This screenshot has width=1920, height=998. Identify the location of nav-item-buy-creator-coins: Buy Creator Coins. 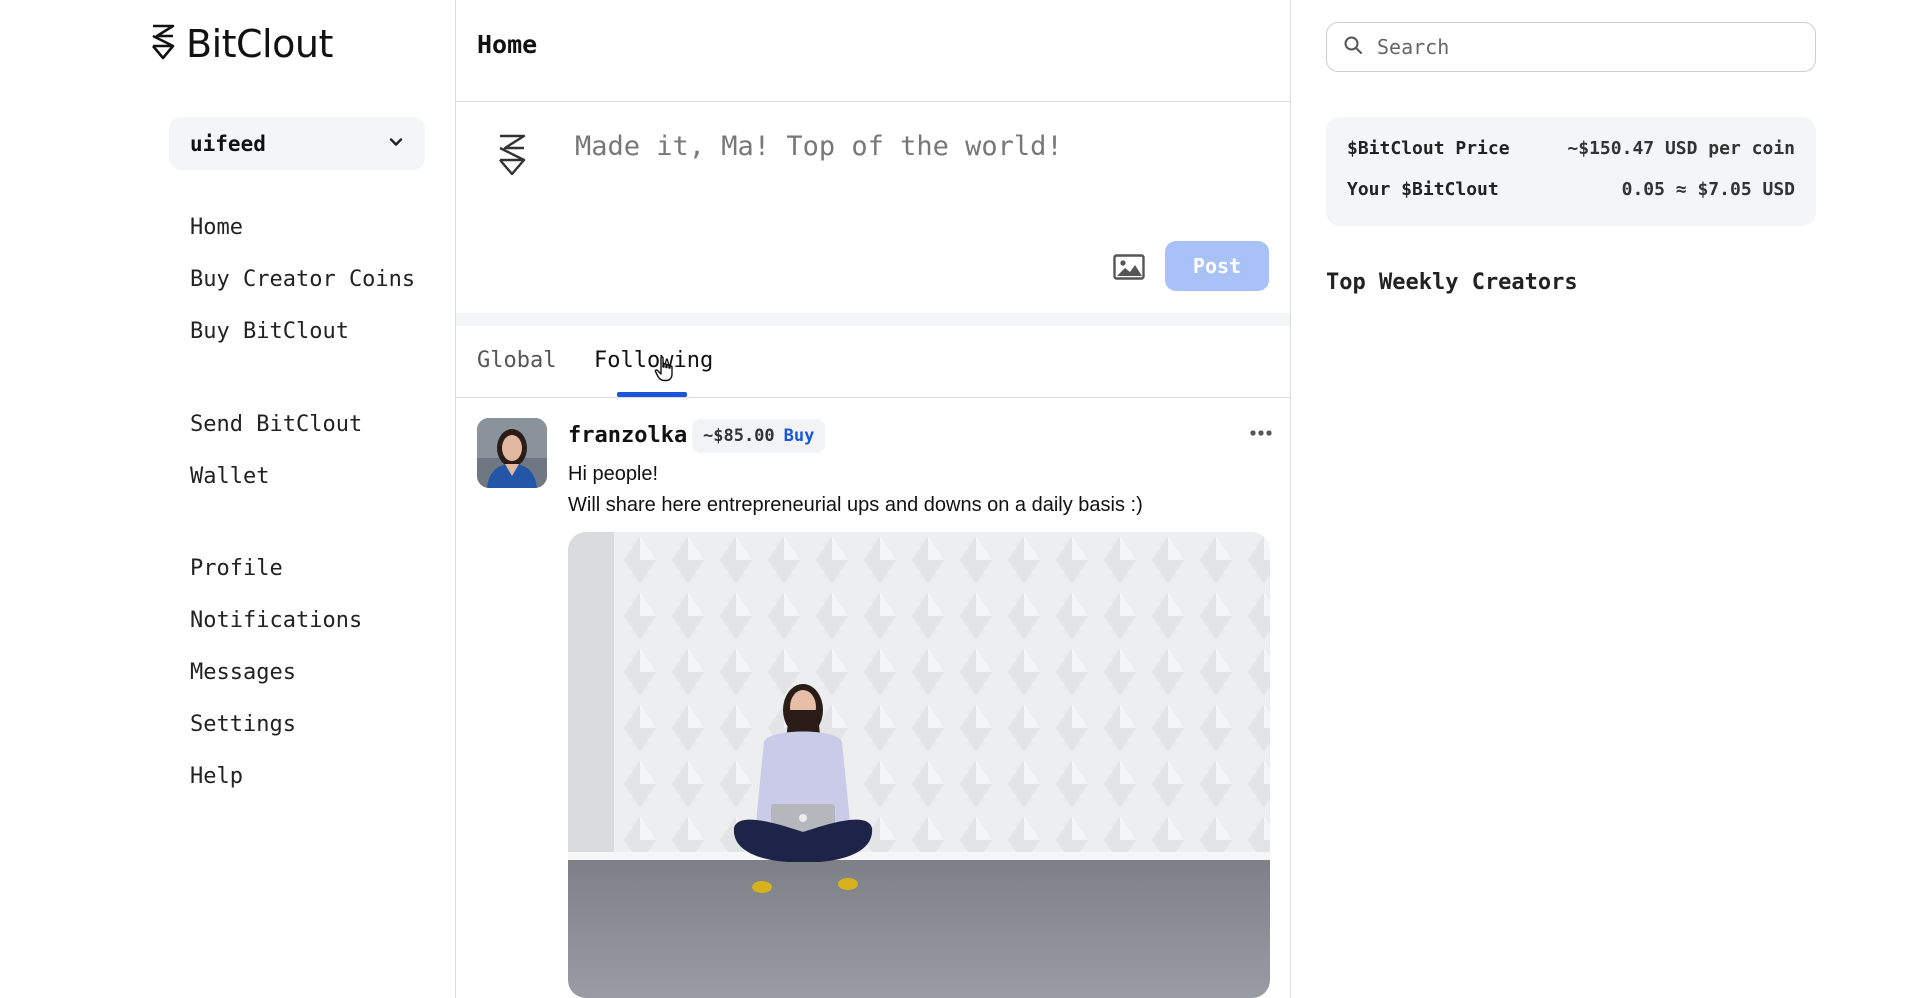
(302, 280).